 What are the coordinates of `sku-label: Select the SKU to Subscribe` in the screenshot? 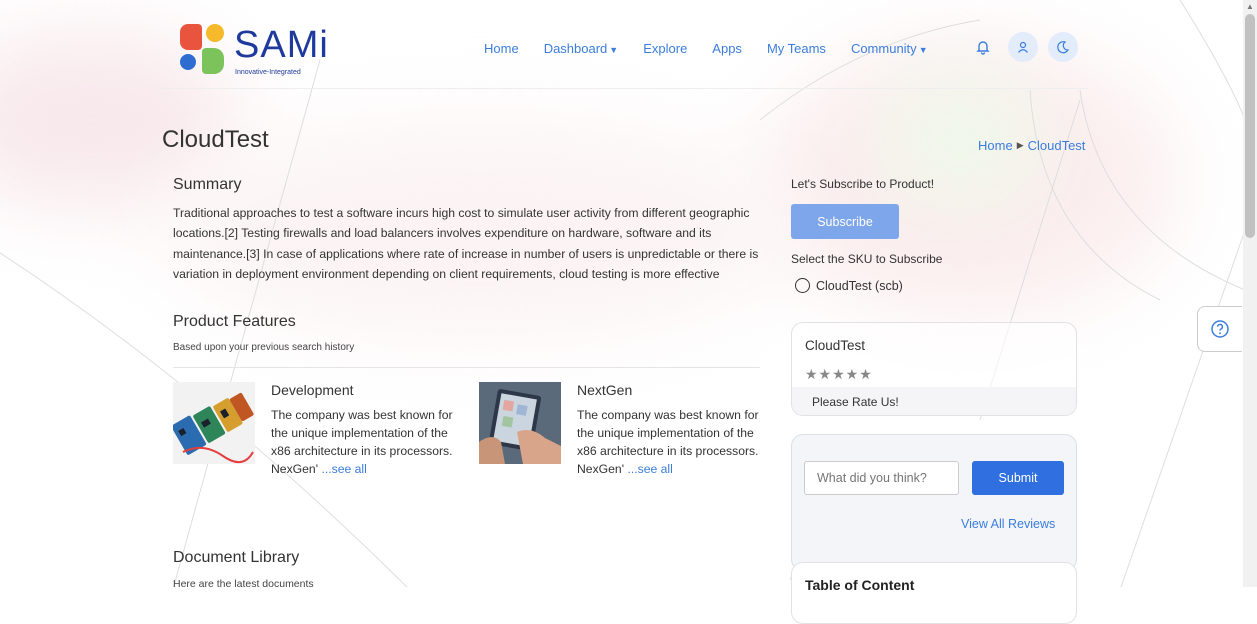 It's located at (867, 259).